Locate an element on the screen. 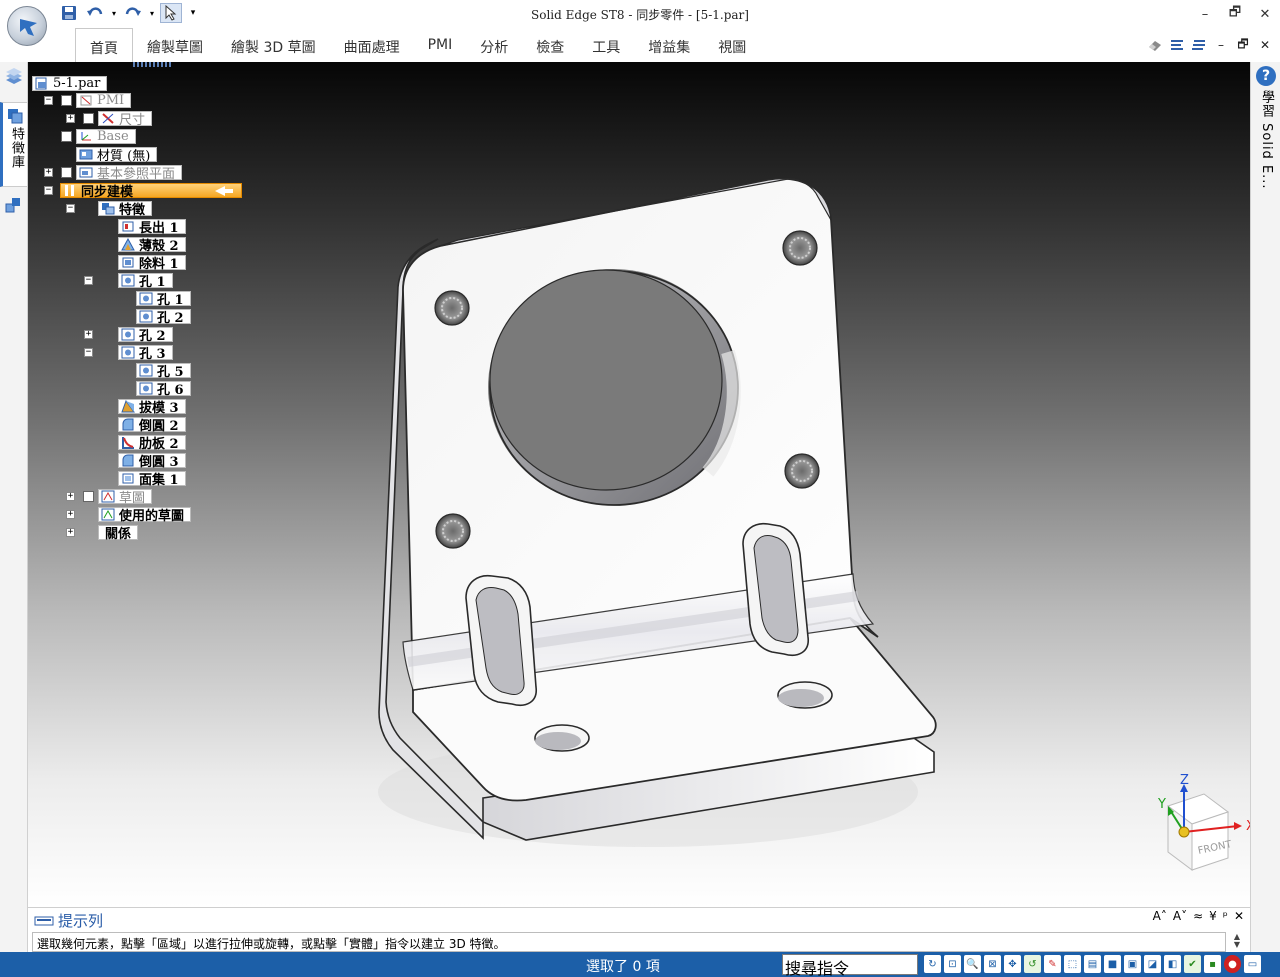 The width and height of the screenshot is (1280, 977). tree-item-face-set-1: 面集 1 is located at coordinates (152, 479).